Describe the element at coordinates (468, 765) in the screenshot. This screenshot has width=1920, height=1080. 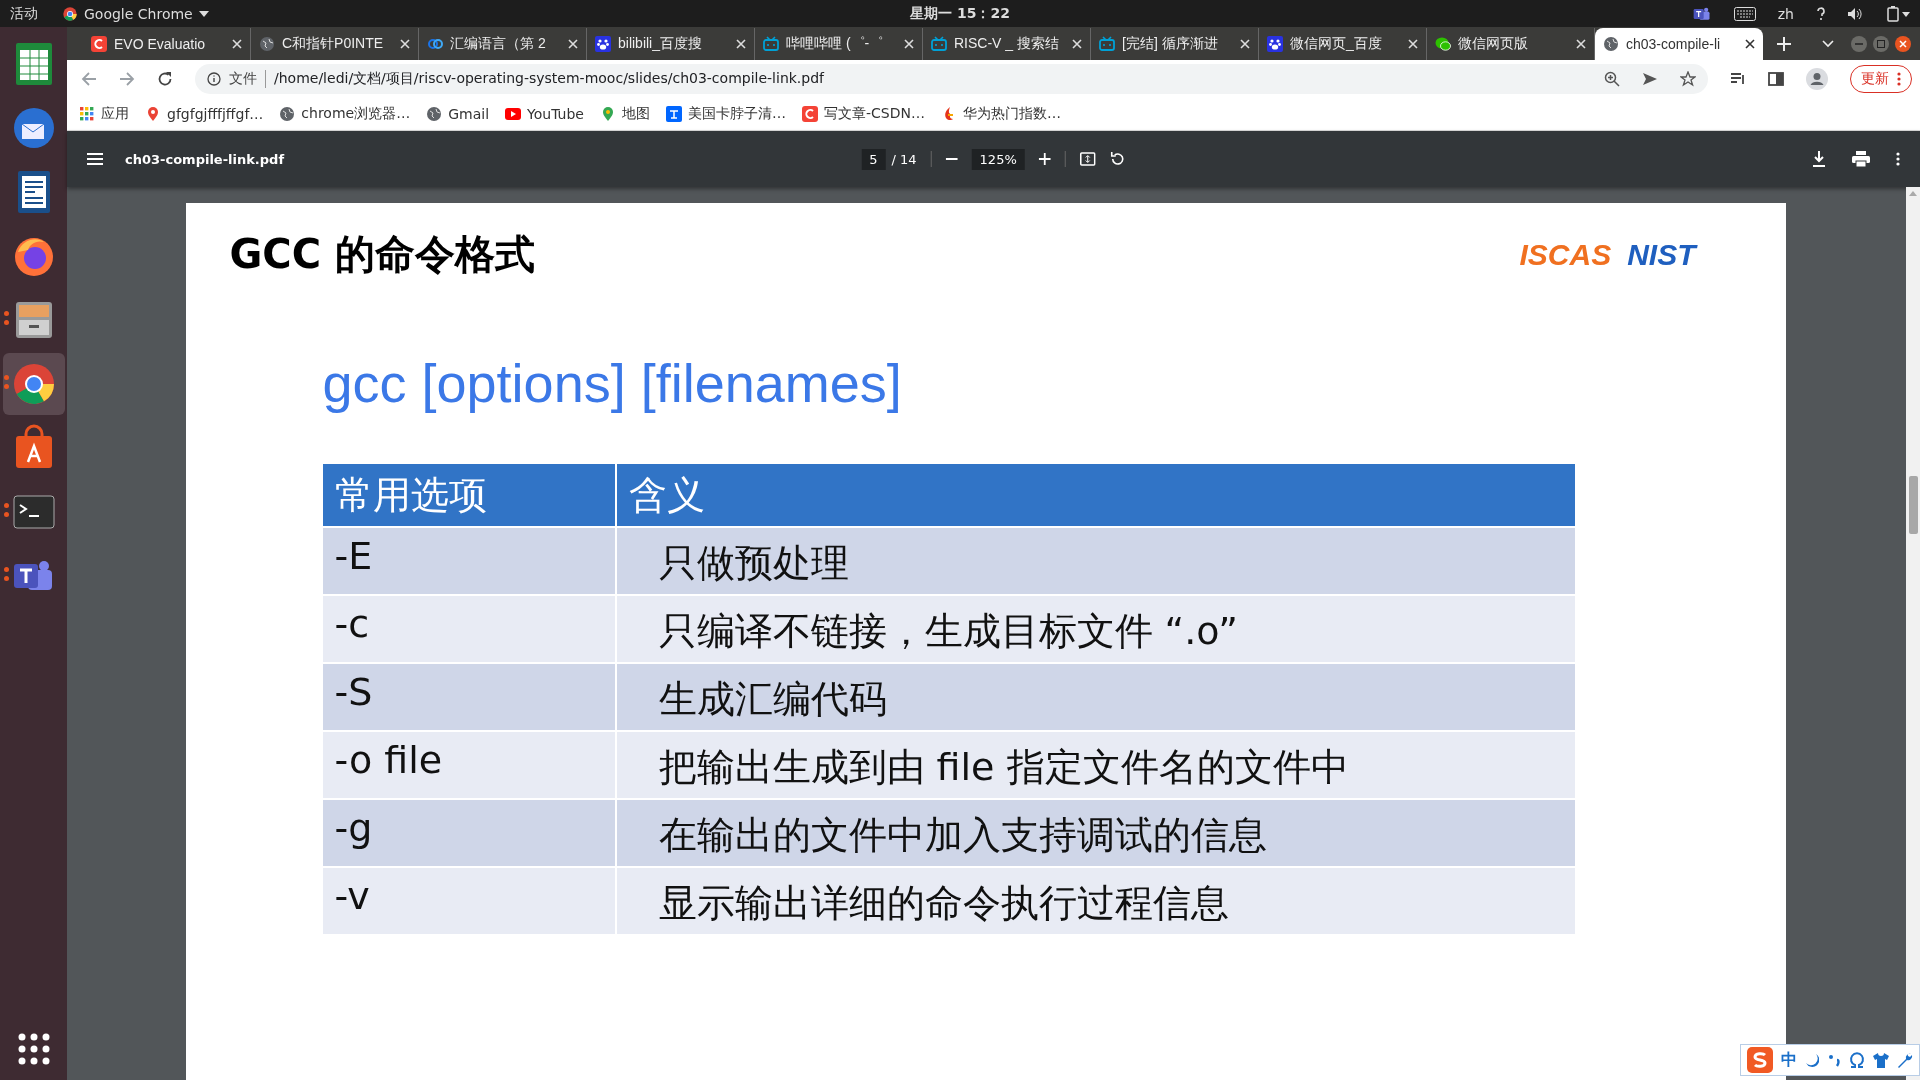
I see `table-cell: -o file` at that location.